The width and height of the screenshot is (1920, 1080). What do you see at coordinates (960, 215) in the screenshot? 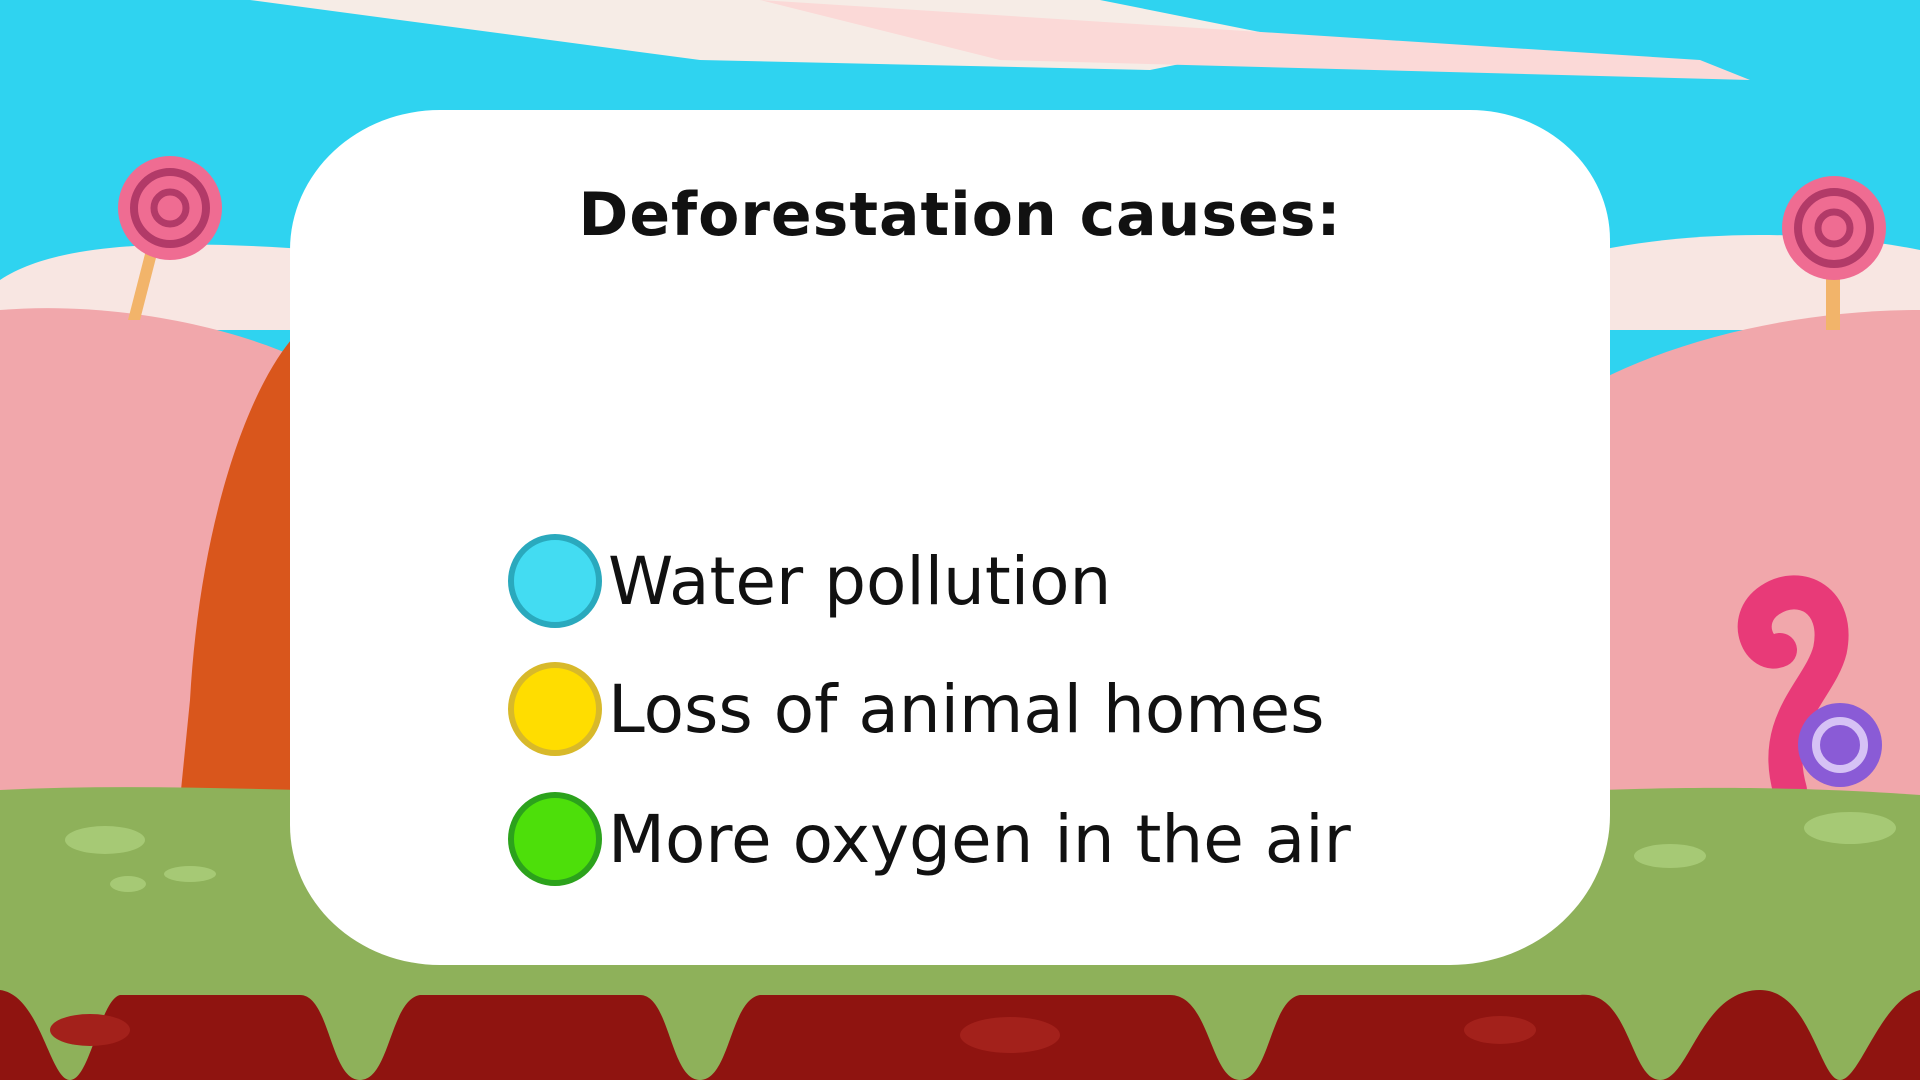
I see `question-text: Deforestation causes:` at bounding box center [960, 215].